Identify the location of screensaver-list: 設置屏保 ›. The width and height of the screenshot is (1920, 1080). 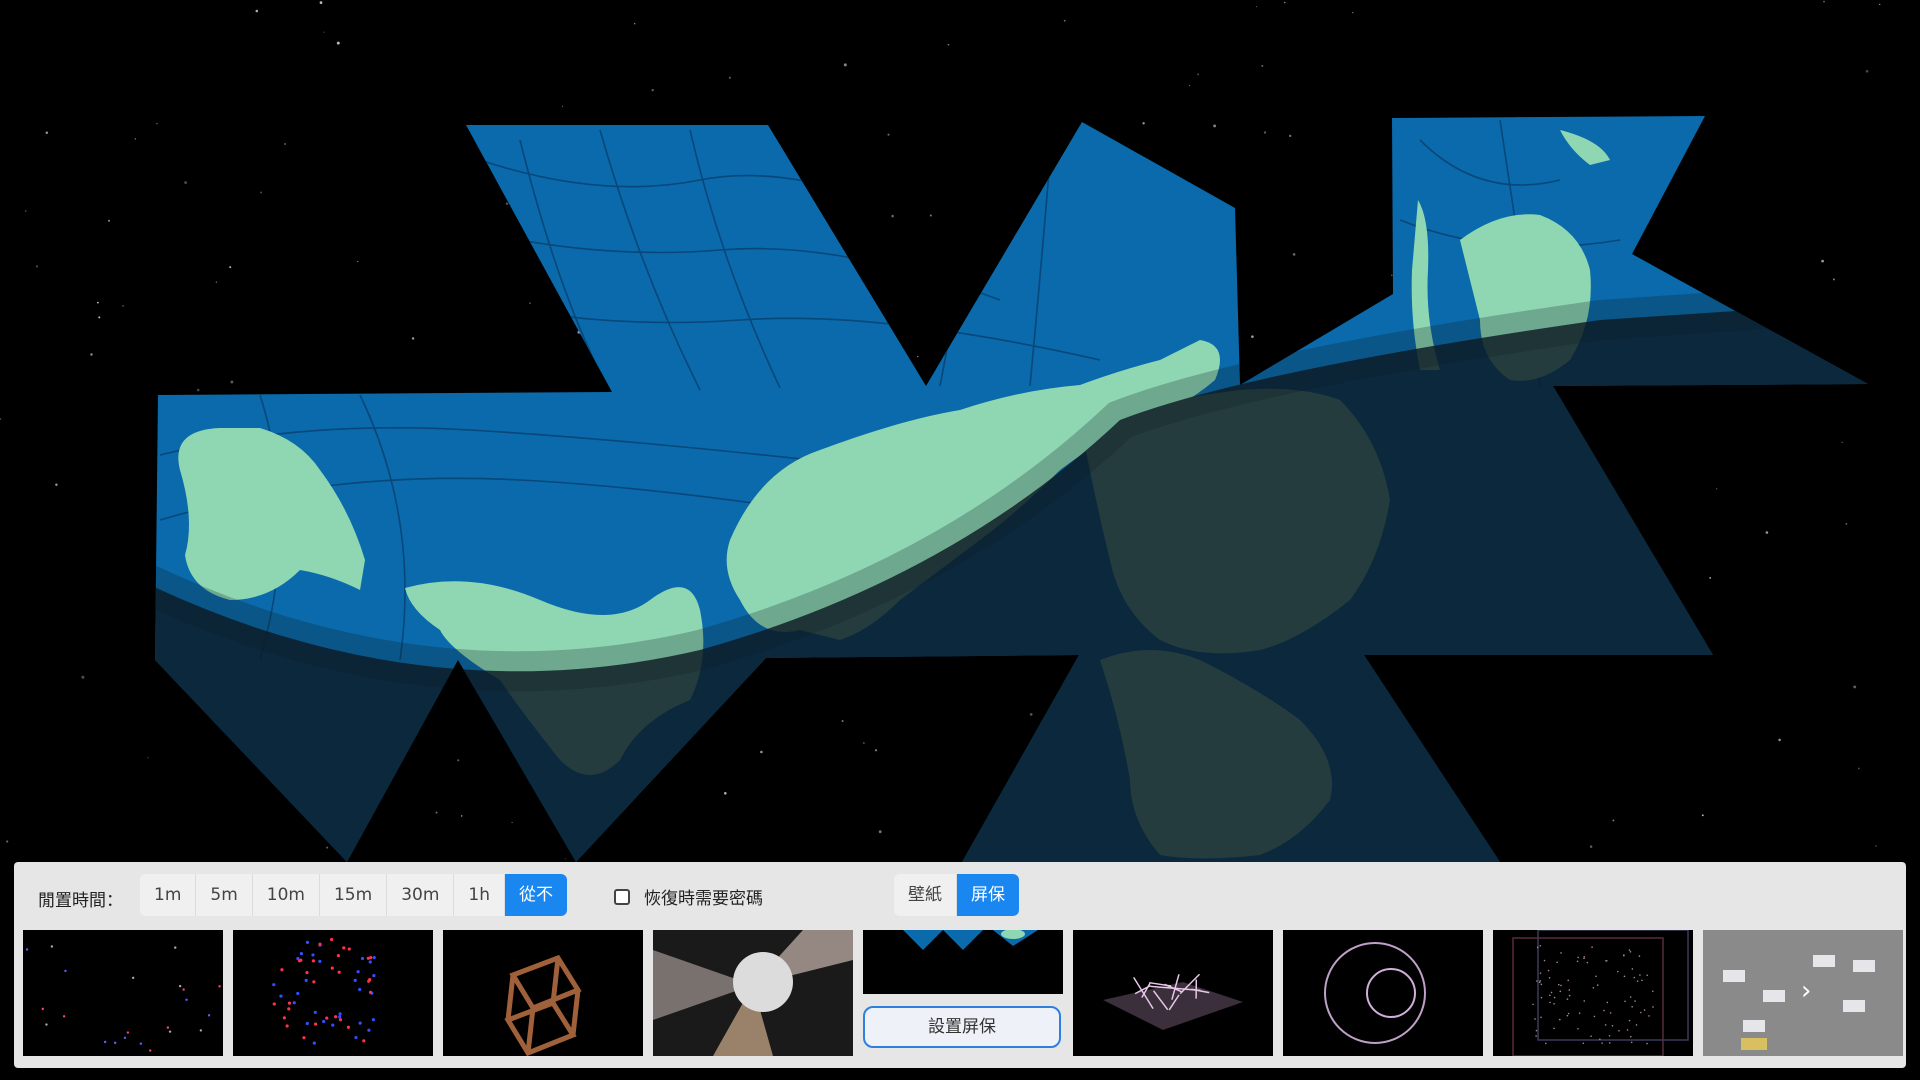
(963, 994).